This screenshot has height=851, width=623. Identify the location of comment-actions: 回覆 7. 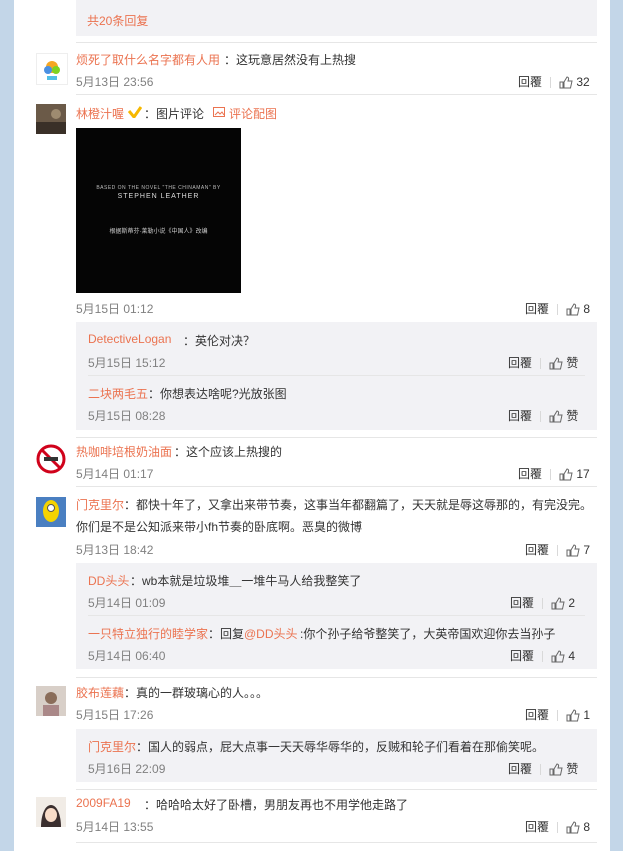
(557, 549).